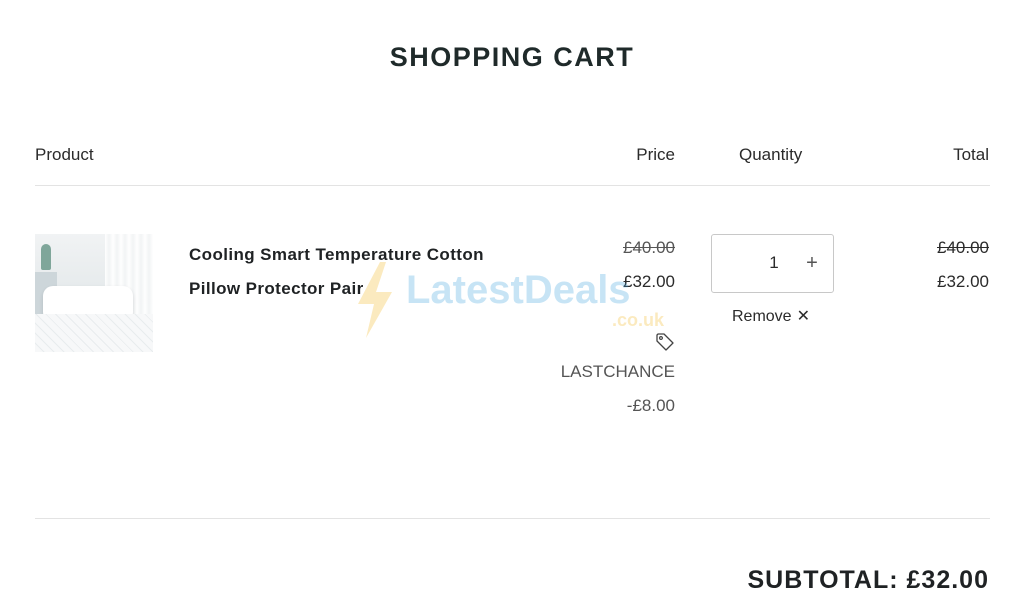 This screenshot has width=1024, height=602. What do you see at coordinates (638, 320) in the screenshot?
I see `watermark-subtext: .co.uk` at bounding box center [638, 320].